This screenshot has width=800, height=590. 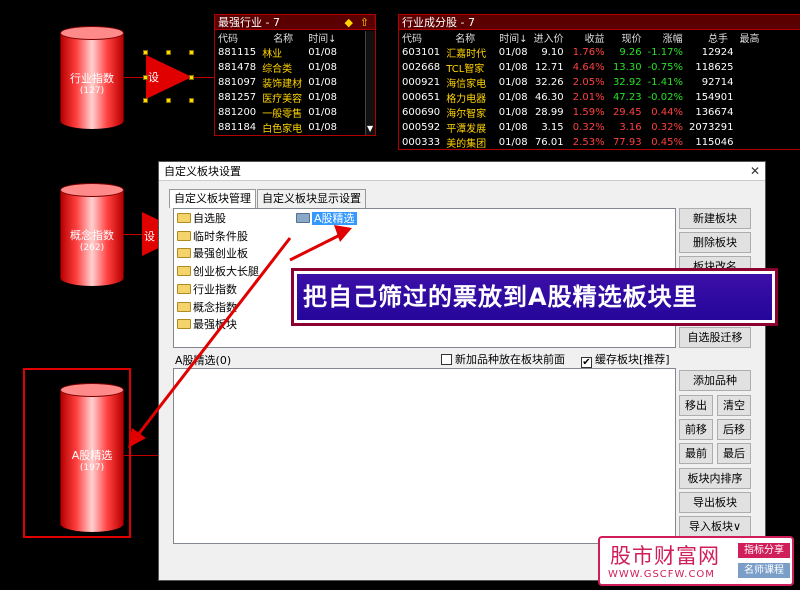 I want to click on watermark-tag: 名师课程, so click(x=764, y=570).